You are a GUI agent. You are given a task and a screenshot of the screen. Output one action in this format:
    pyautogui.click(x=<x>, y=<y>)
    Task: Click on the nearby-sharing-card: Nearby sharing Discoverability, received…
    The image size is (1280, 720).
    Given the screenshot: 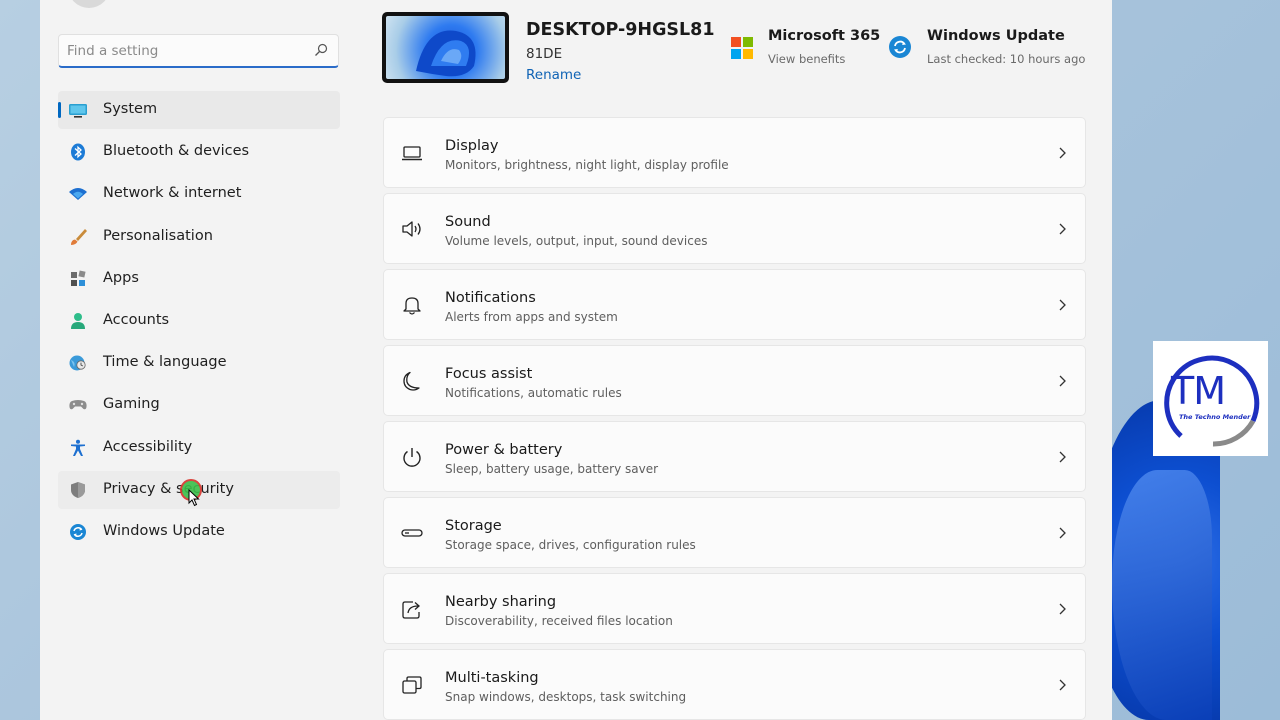 What is the action you would take?
    pyautogui.click(x=734, y=608)
    